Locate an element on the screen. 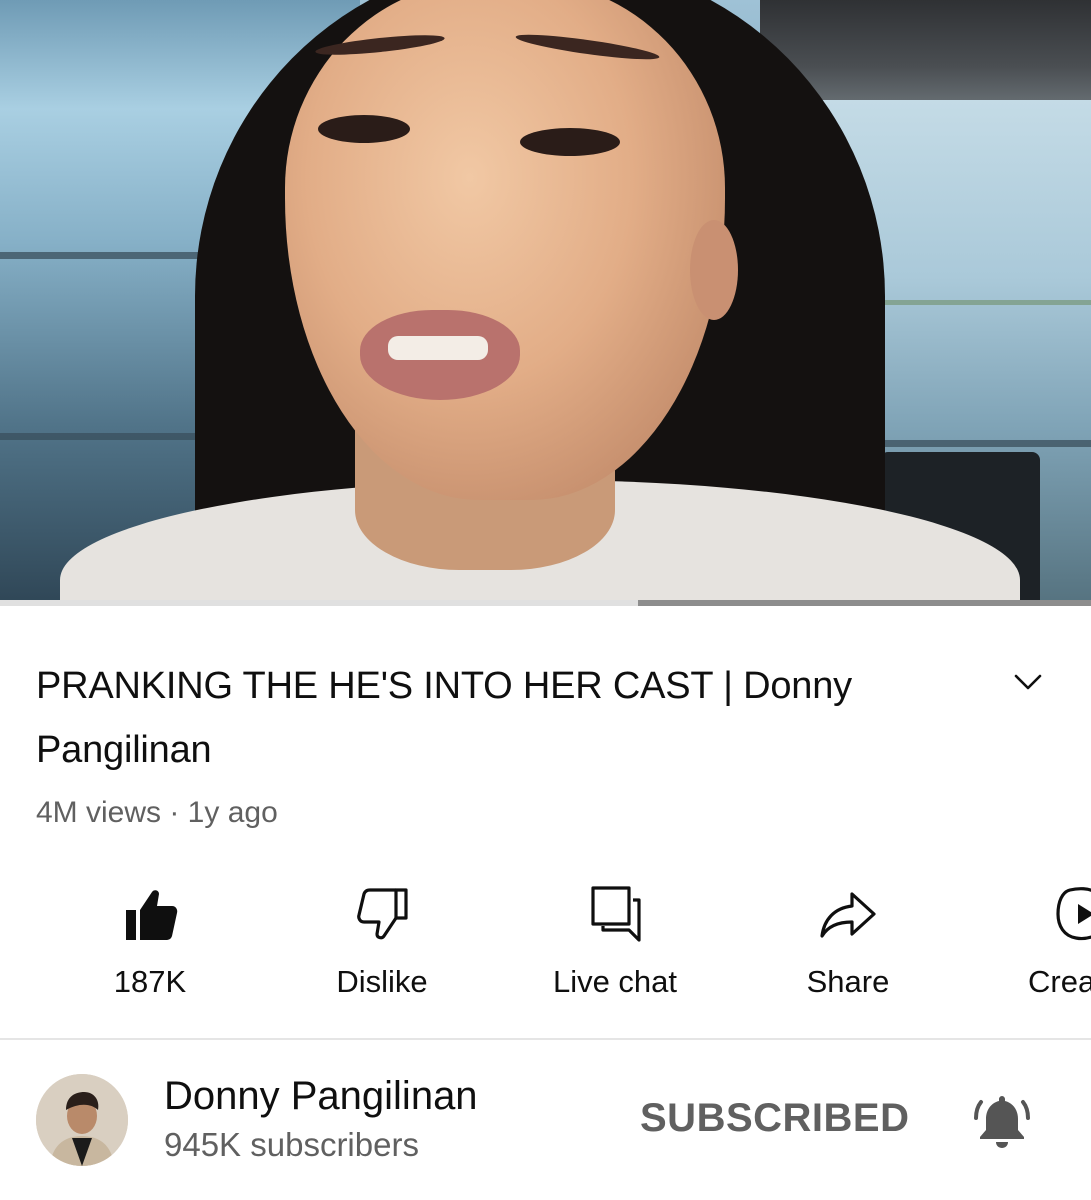  like-button: 187K is located at coordinates (150, 942).